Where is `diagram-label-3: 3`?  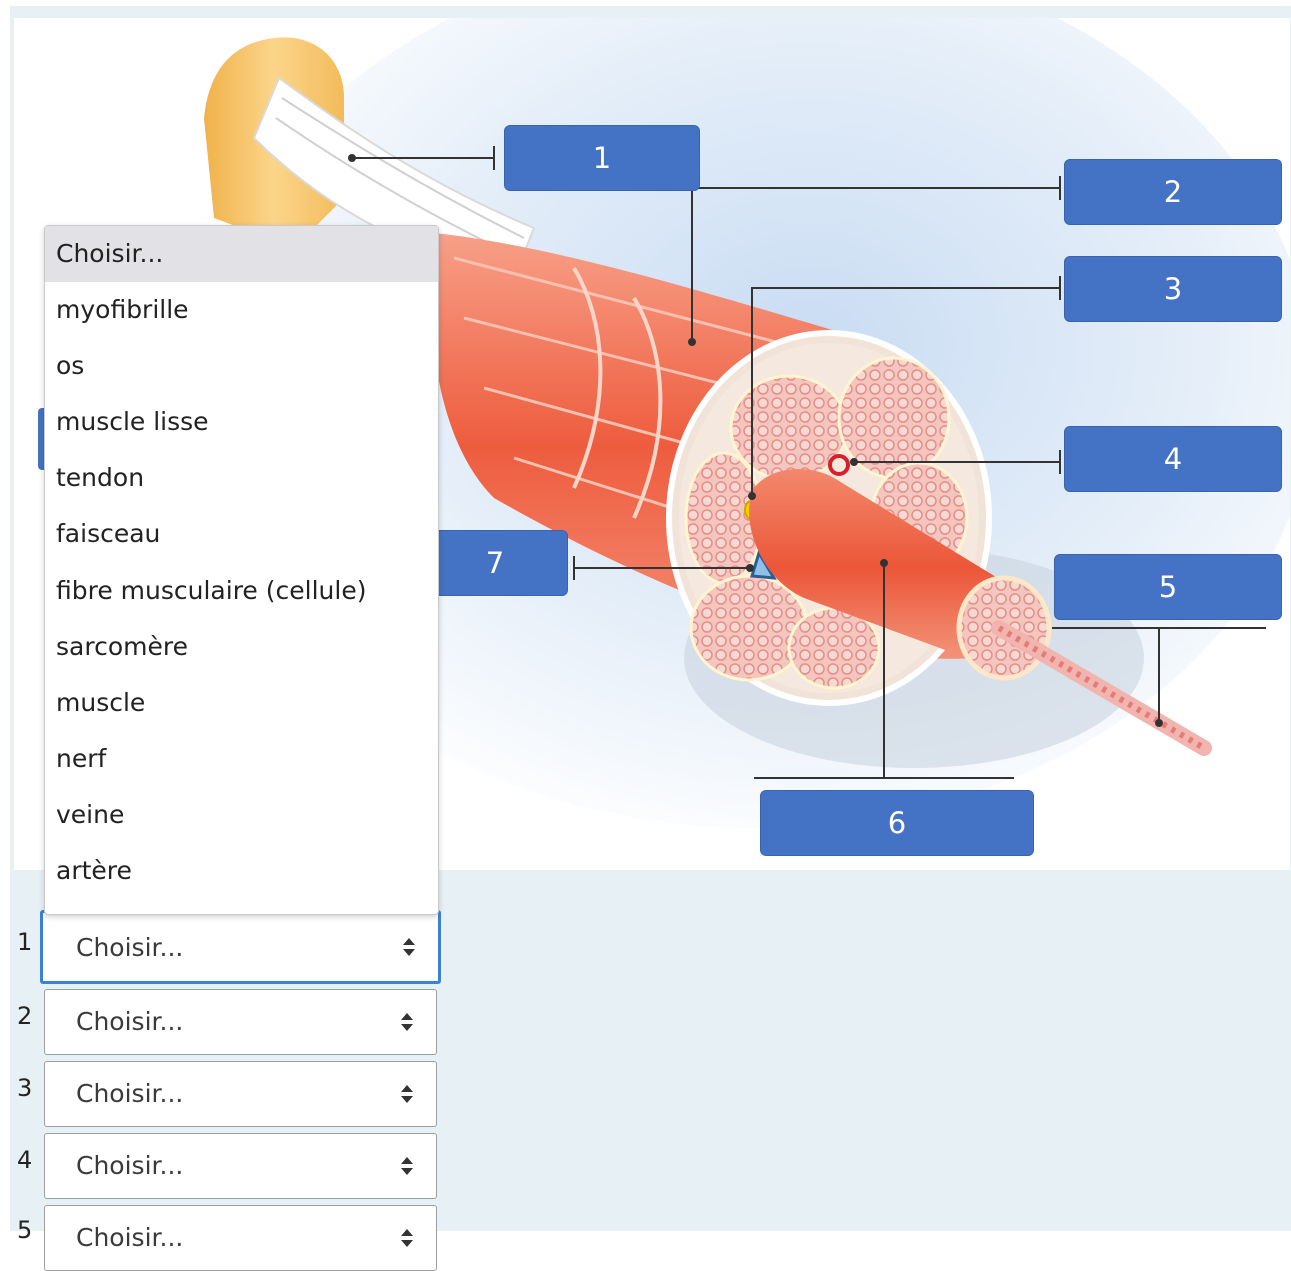 diagram-label-3: 3 is located at coordinates (1173, 289).